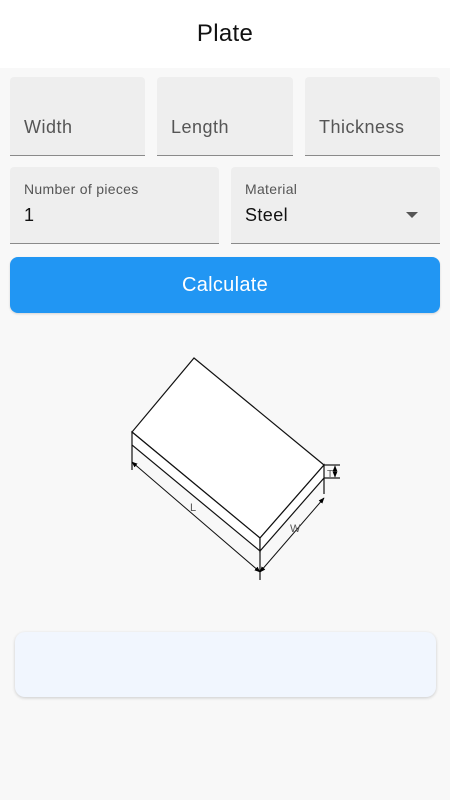  I want to click on thickness-field: Thickness, so click(372, 116).